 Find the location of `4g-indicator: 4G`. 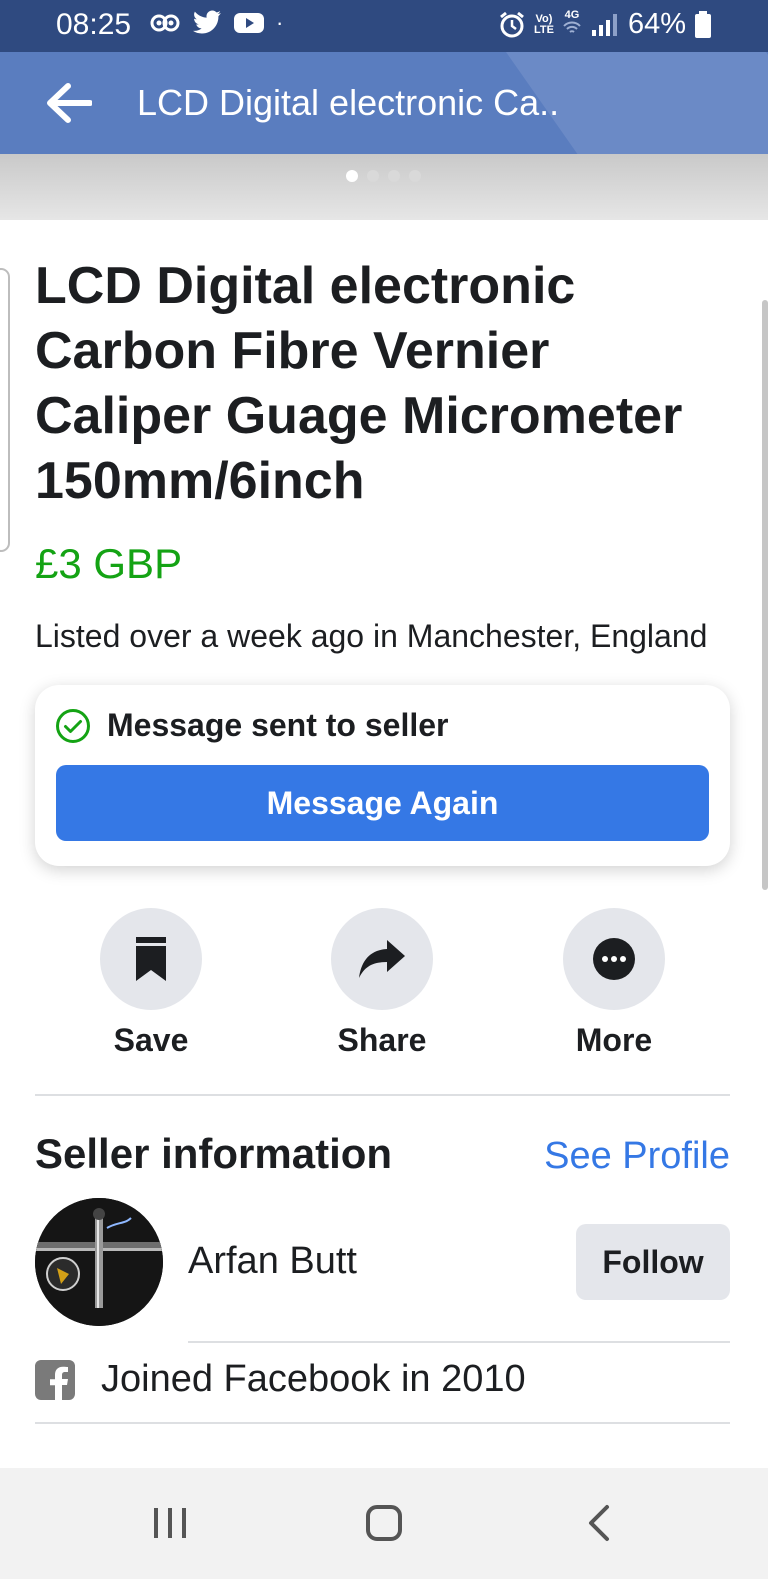

4g-indicator: 4G is located at coordinates (572, 24).